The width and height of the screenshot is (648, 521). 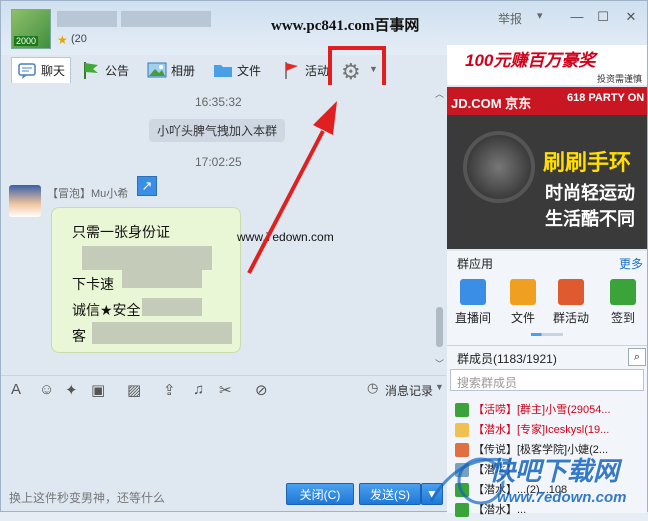 I want to click on party-text: 618 PARTY ON, so click(x=606, y=98).